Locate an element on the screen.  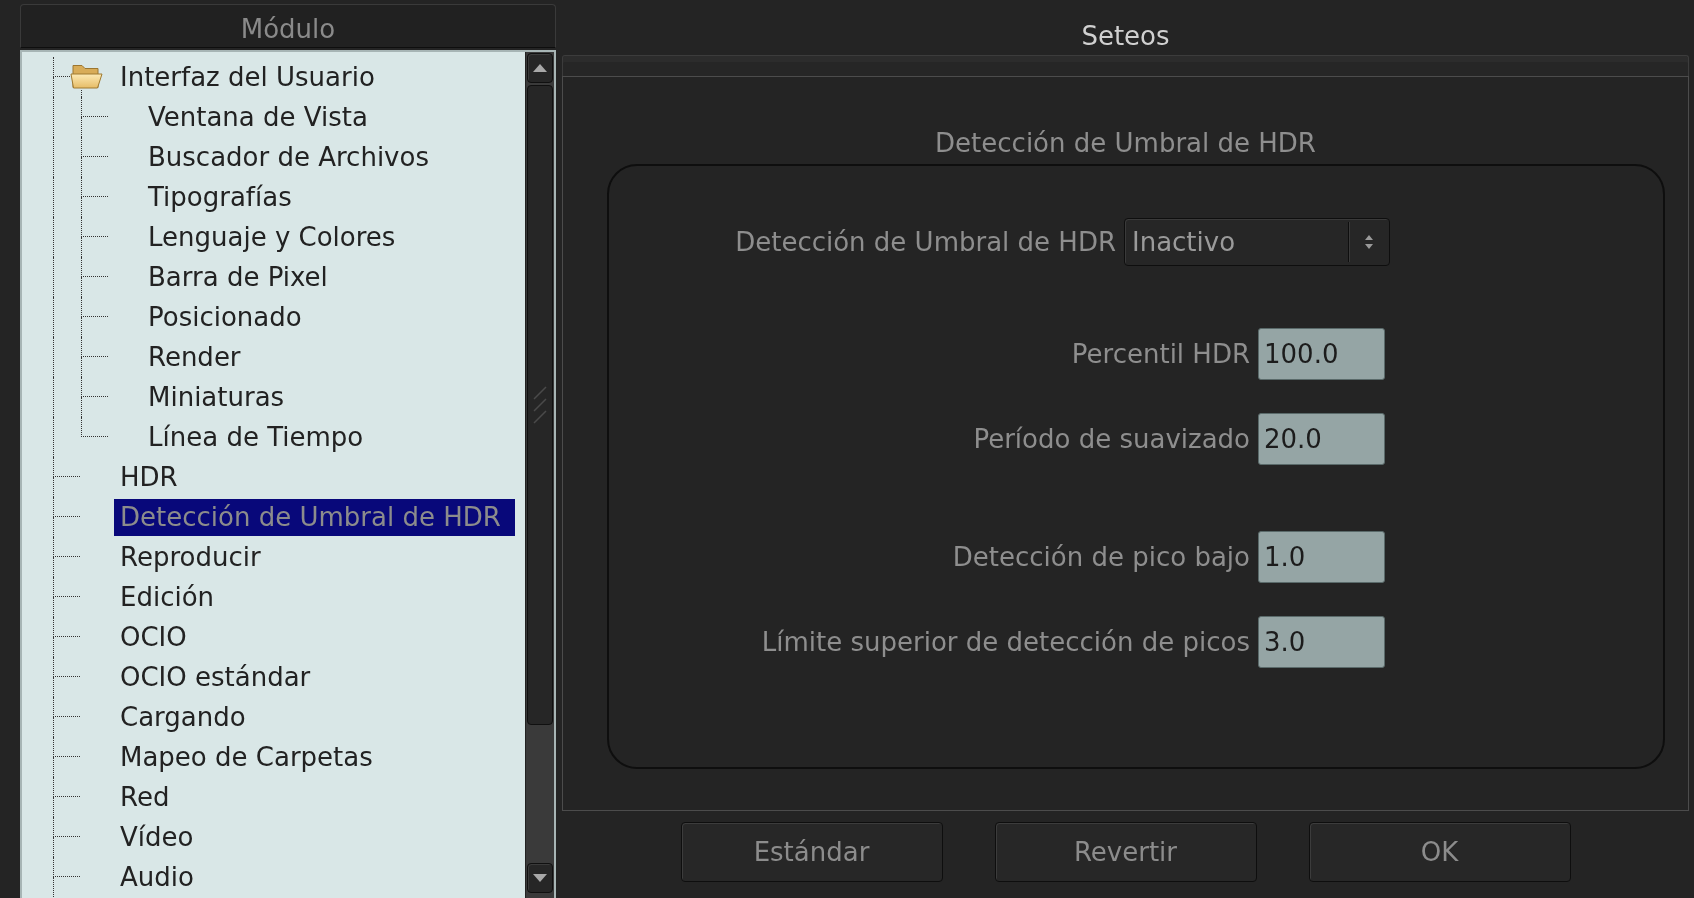
tree-item: Interfaz del Usuario is located at coordinates (251, 77).